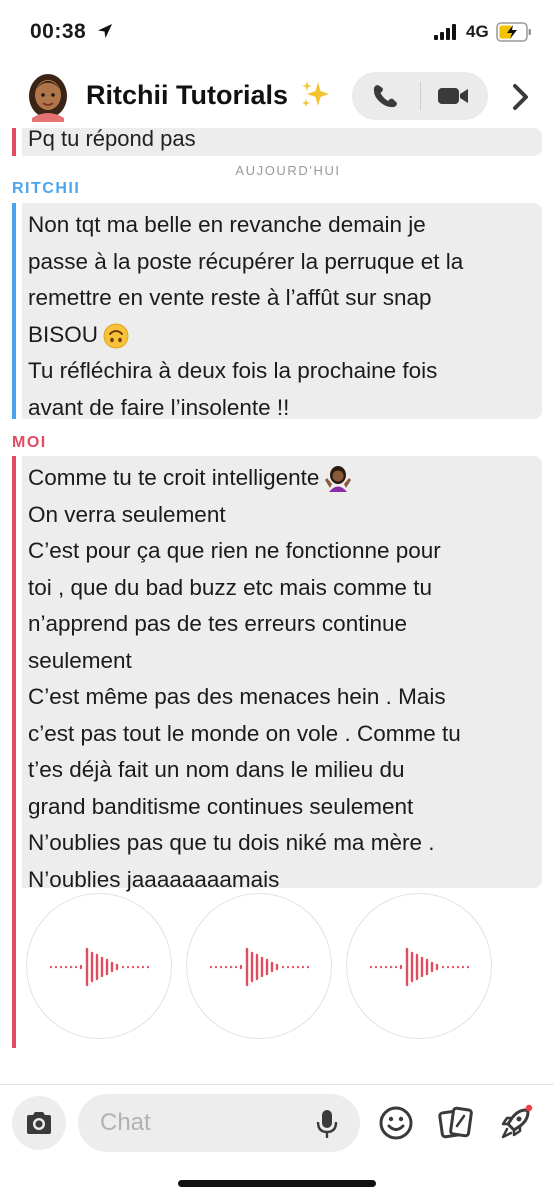 This screenshot has height=1200, width=554. Describe the element at coordinates (217, 623) in the screenshot. I see `message-line: n’apprend pas de tes erreurs continue` at that location.